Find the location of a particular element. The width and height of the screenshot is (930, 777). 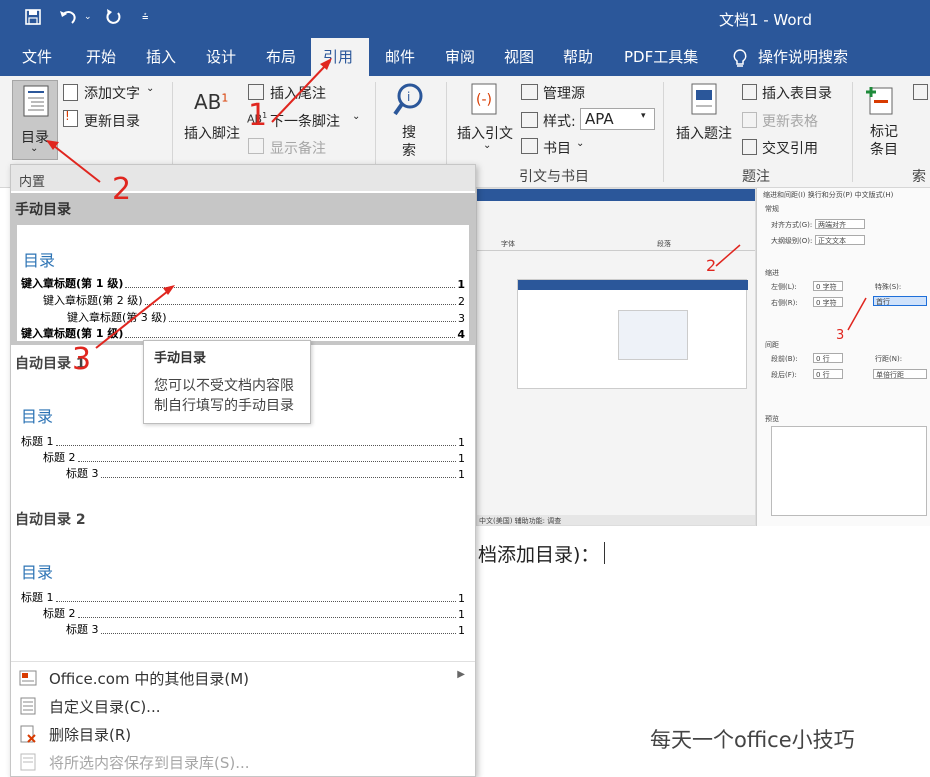

mark-entry-icon is located at coordinates (879, 101).